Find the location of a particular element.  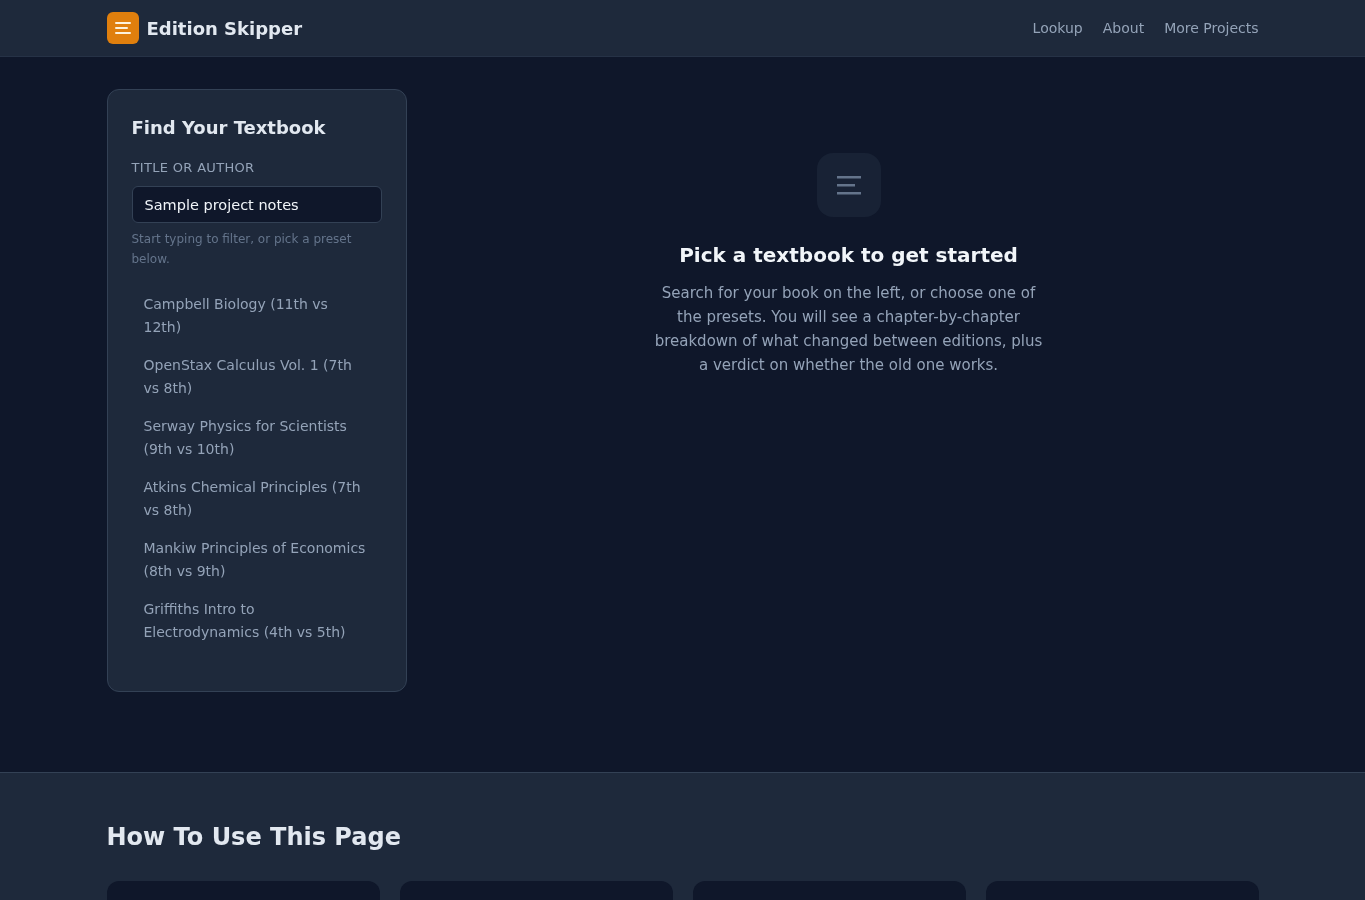

preset-item: OpenStax Calculus Vol. 1 (7th vs 8th) is located at coordinates (256, 376).